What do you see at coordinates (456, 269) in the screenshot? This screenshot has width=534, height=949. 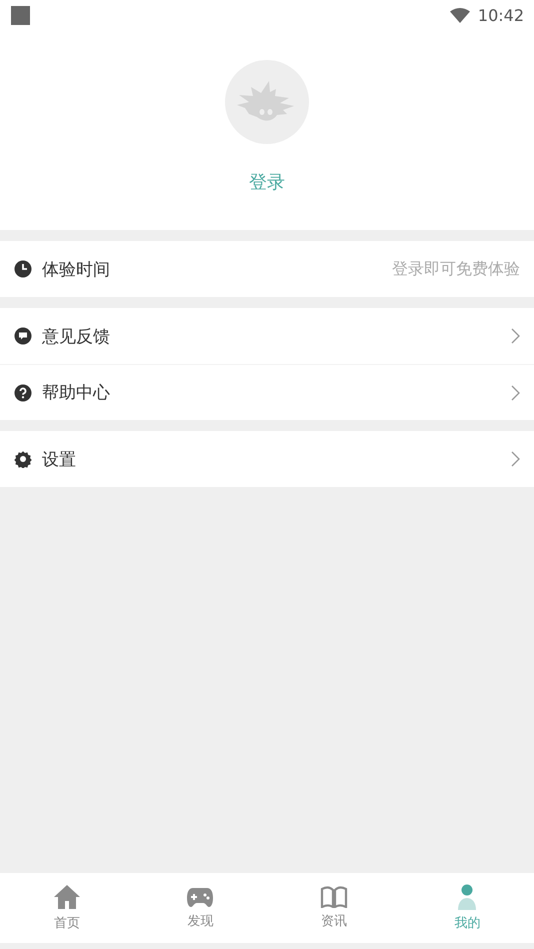 I see `item-value: 登录即可免费体验` at bounding box center [456, 269].